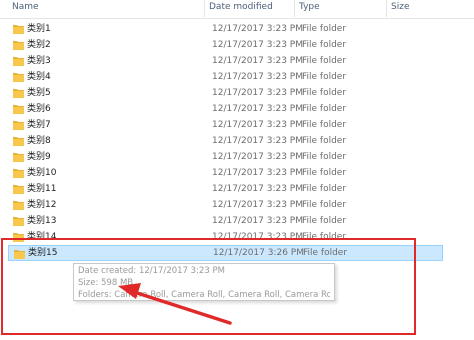  What do you see at coordinates (39, 109) in the screenshot?
I see `file-name: 类别6` at bounding box center [39, 109].